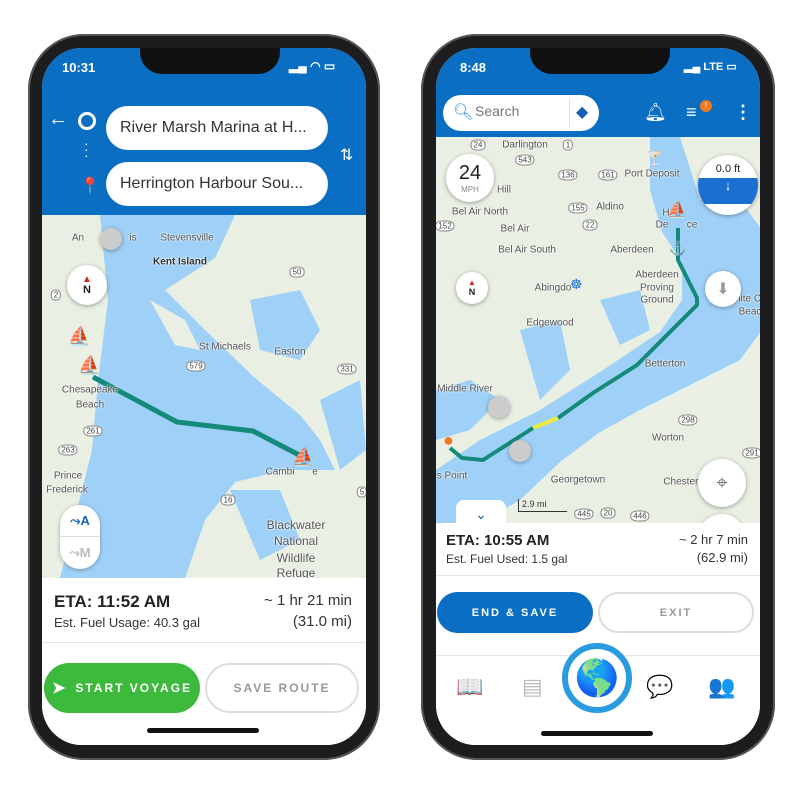 This screenshot has height=800, width=800. Describe the element at coordinates (582, 112) in the screenshot. I see `directions-icon: ◆` at that location.